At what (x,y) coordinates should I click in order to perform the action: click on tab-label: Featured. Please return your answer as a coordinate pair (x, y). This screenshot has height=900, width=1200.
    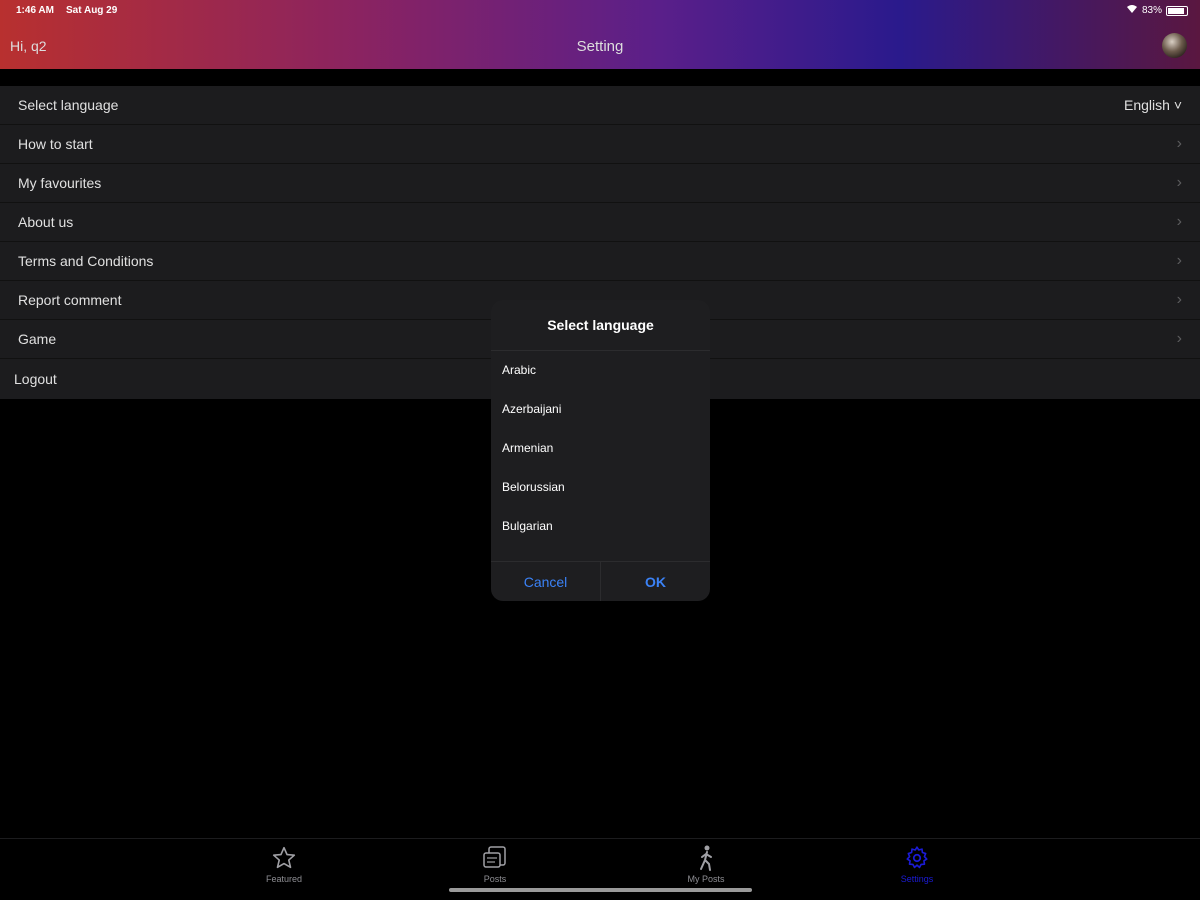
    Looking at the image, I should click on (284, 879).